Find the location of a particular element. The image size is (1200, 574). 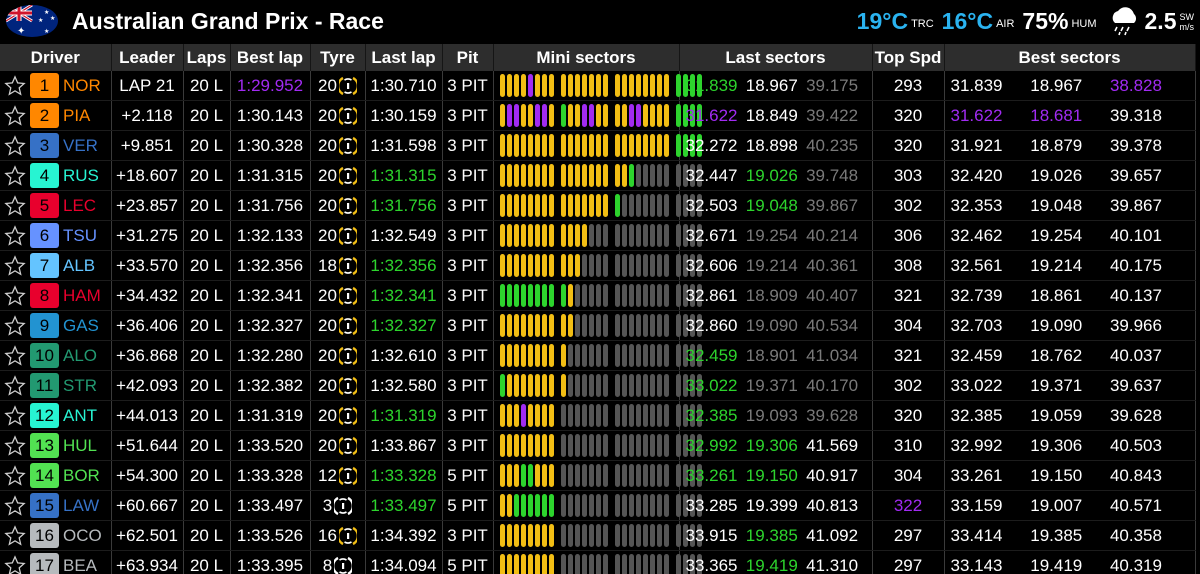

sector-time: 19.150 is located at coordinates (1056, 475).